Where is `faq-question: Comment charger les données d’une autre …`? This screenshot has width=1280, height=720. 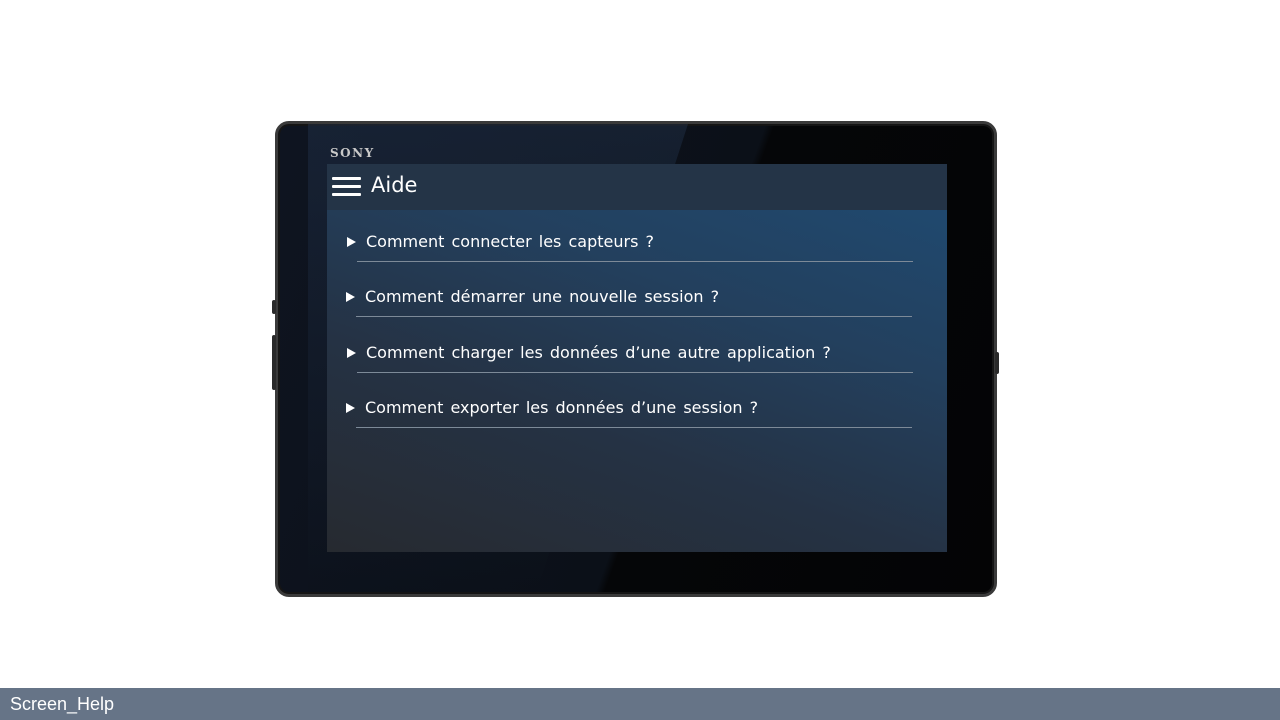
faq-question: Comment charger les données d’une autre … is located at coordinates (598, 352).